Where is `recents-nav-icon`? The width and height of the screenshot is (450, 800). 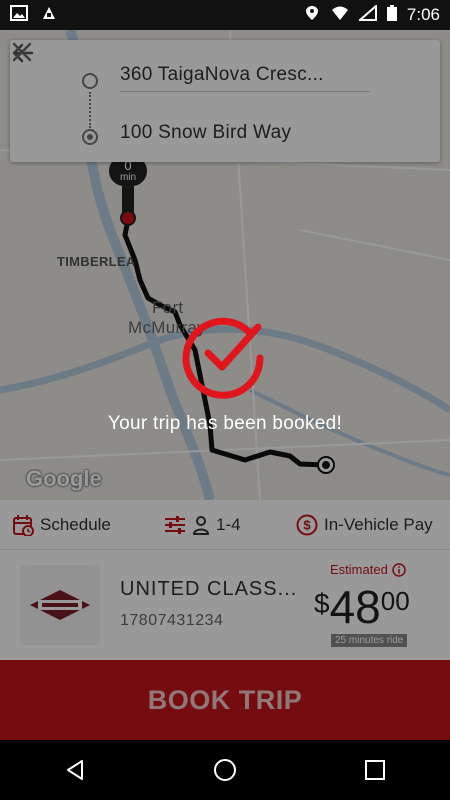 recents-nav-icon is located at coordinates (375, 770).